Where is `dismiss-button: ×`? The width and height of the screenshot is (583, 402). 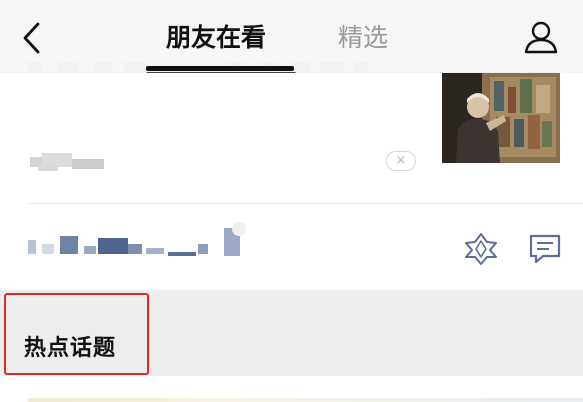 dismiss-button: × is located at coordinates (401, 161).